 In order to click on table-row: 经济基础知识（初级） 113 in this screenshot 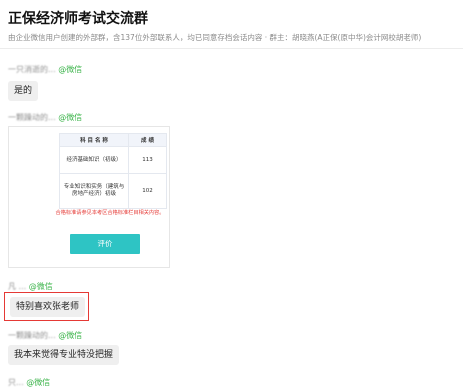, I will do `click(113, 160)`.